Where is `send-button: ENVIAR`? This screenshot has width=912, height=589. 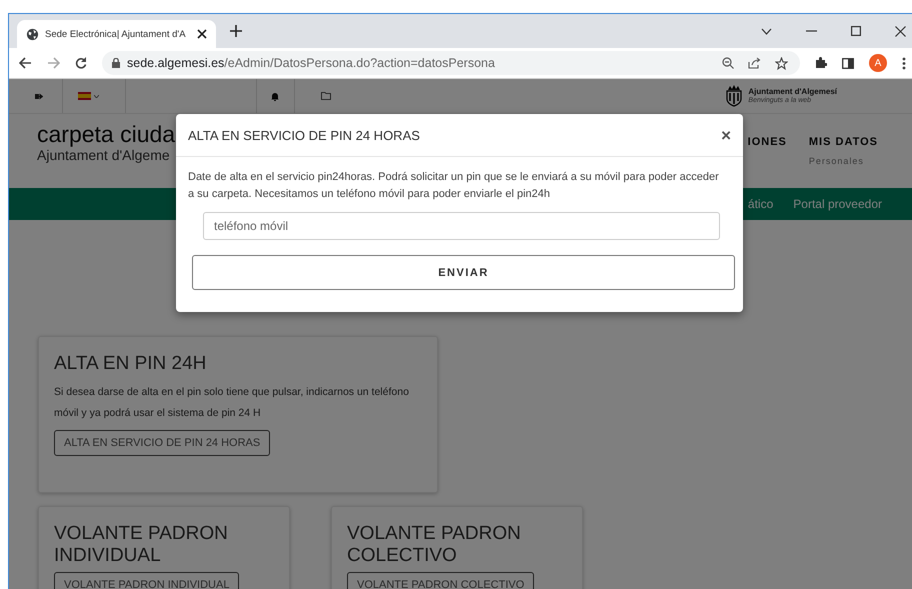 send-button: ENVIAR is located at coordinates (463, 272).